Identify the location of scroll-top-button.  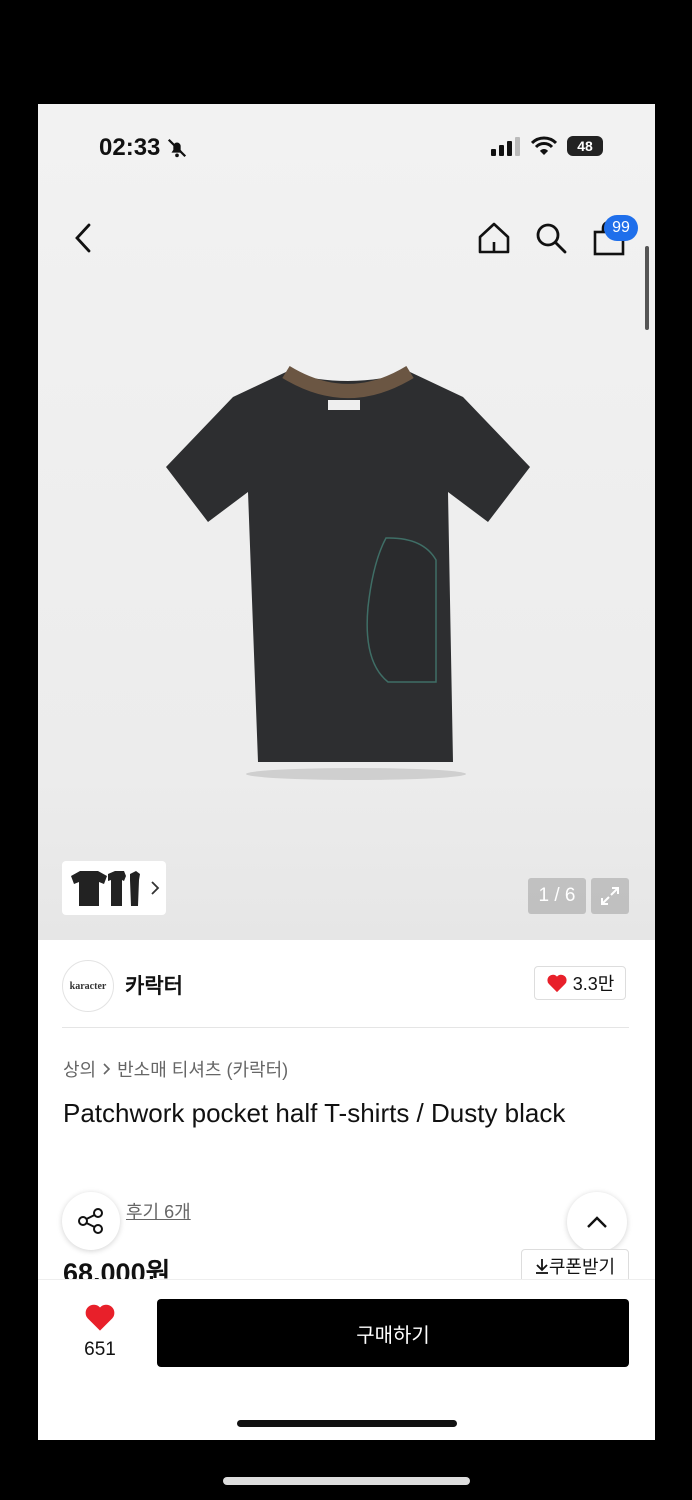
(597, 1222).